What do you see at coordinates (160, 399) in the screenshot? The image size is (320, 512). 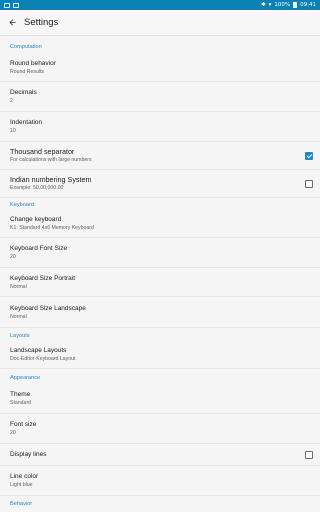 I see `pref-theme: Theme Standard` at bounding box center [160, 399].